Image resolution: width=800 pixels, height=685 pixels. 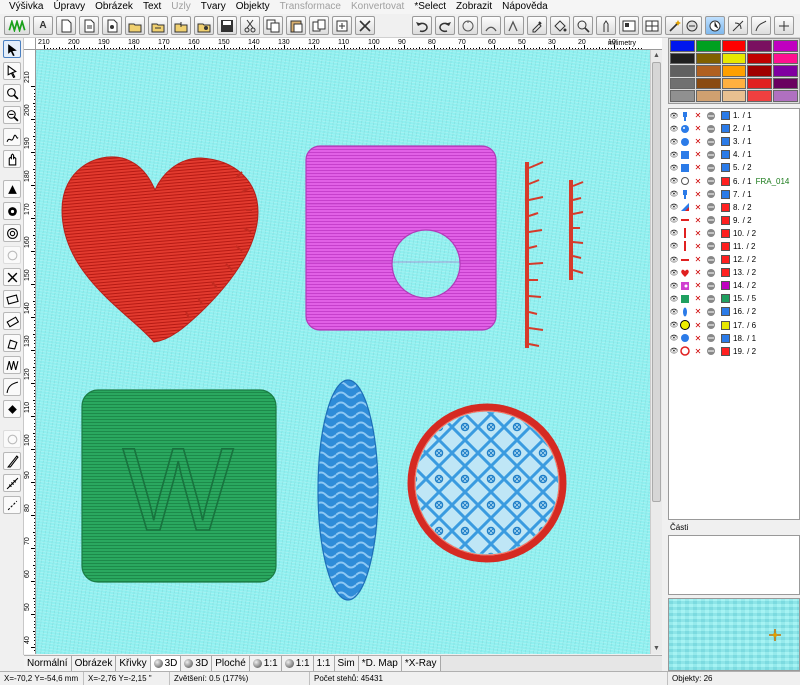 What do you see at coordinates (17, 25) in the screenshot?
I see `stitch-logo-button` at bounding box center [17, 25].